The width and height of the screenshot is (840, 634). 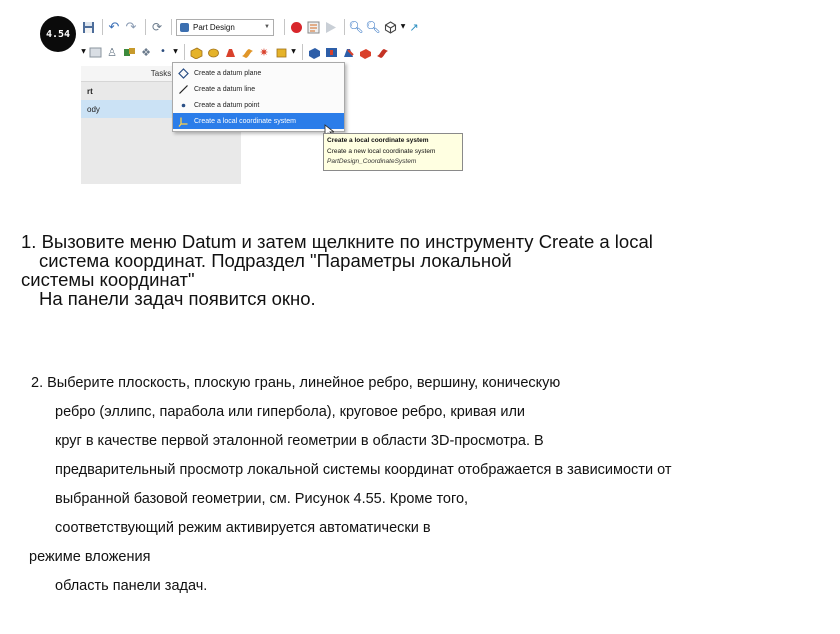 What do you see at coordinates (177, 298) in the screenshot?
I see `step-line: На панели задач появится окно.` at bounding box center [177, 298].